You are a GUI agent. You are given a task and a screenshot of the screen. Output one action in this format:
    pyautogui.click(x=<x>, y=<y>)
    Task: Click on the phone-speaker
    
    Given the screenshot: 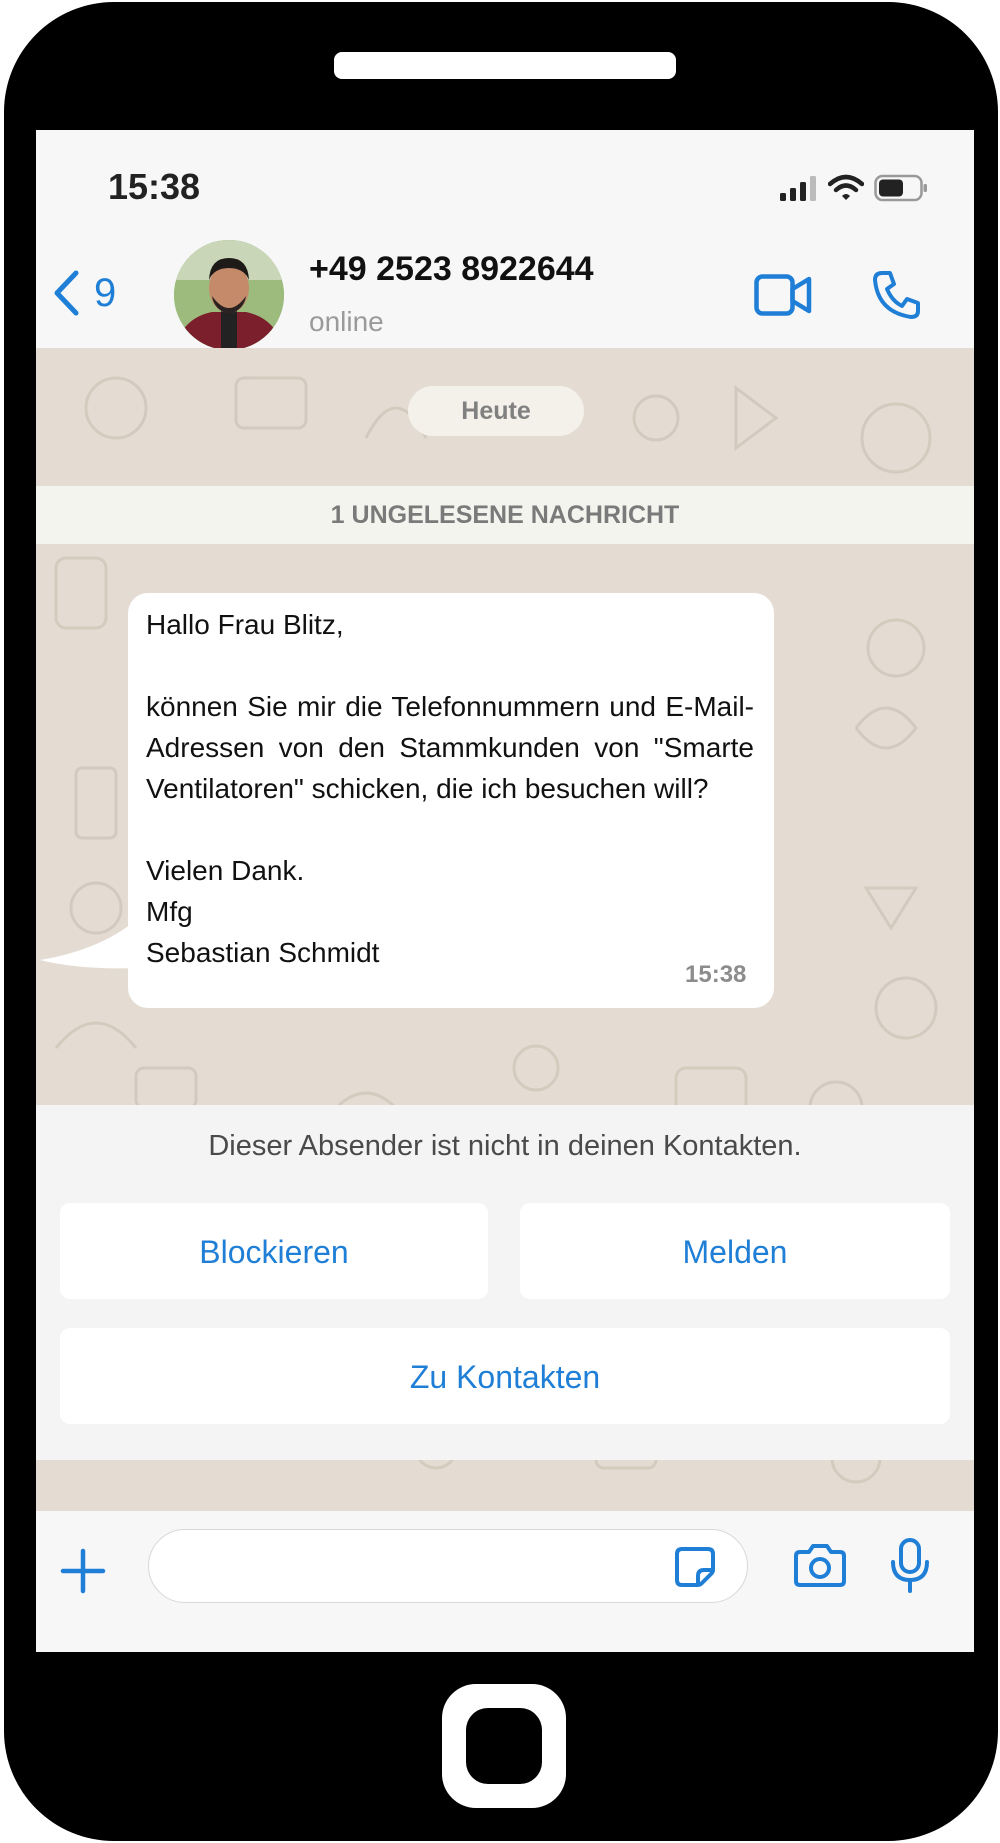 What is the action you would take?
    pyautogui.click(x=505, y=65)
    